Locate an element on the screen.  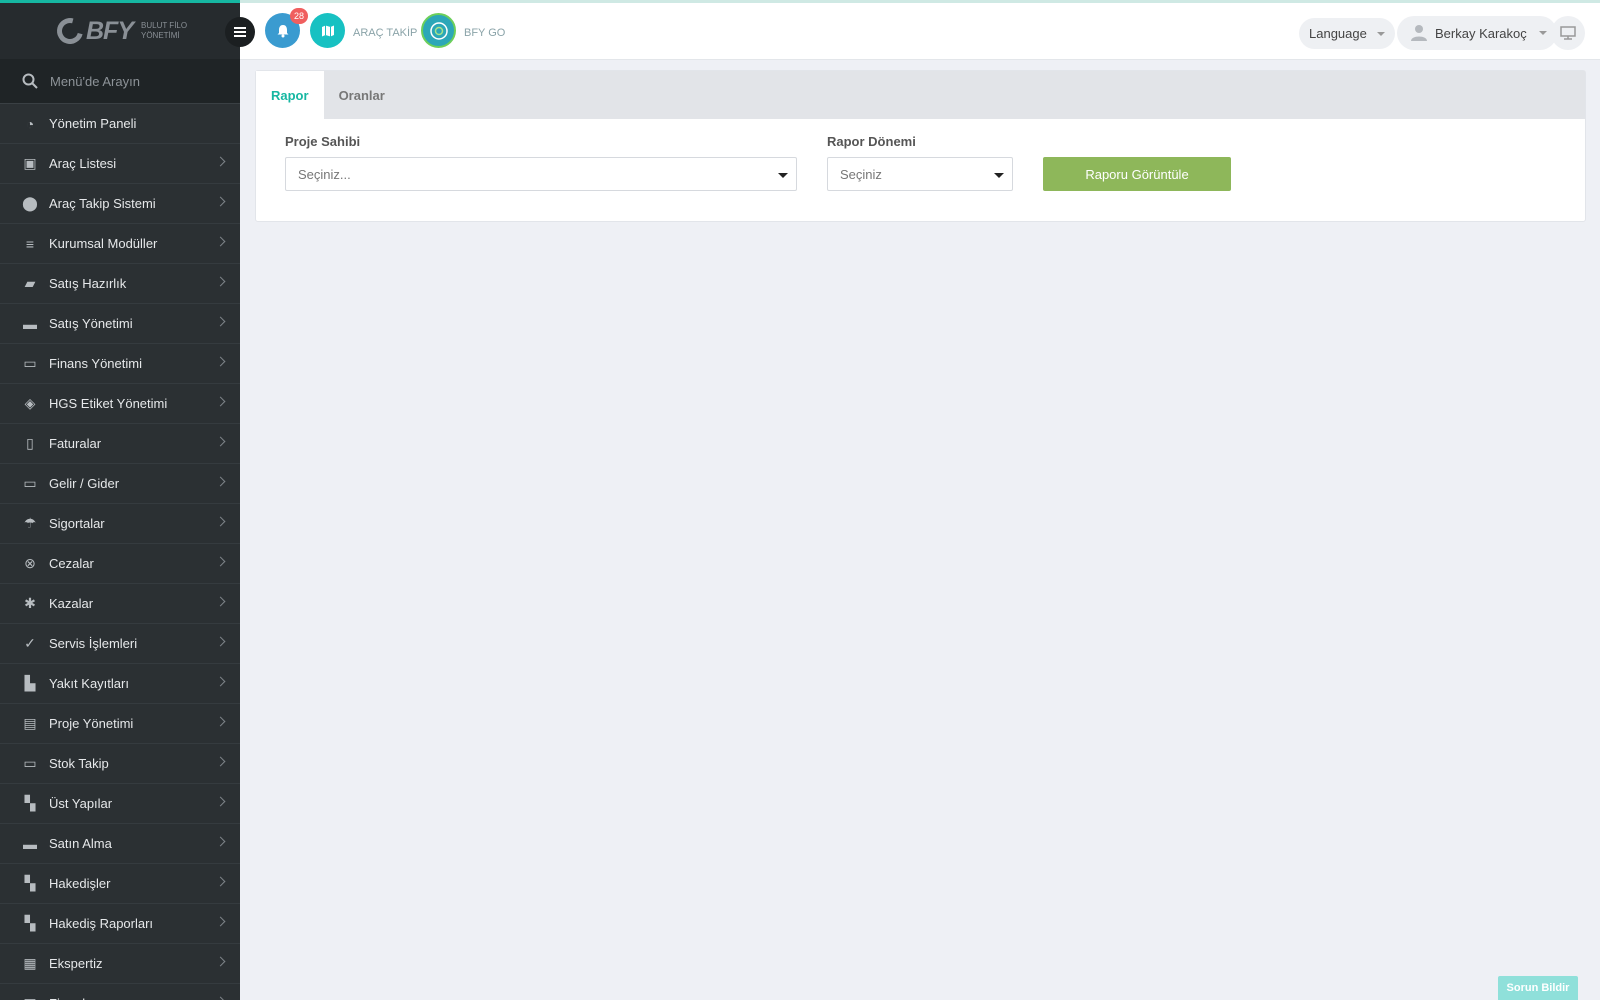
report-icon: ▦ is located at coordinates (30, 963).